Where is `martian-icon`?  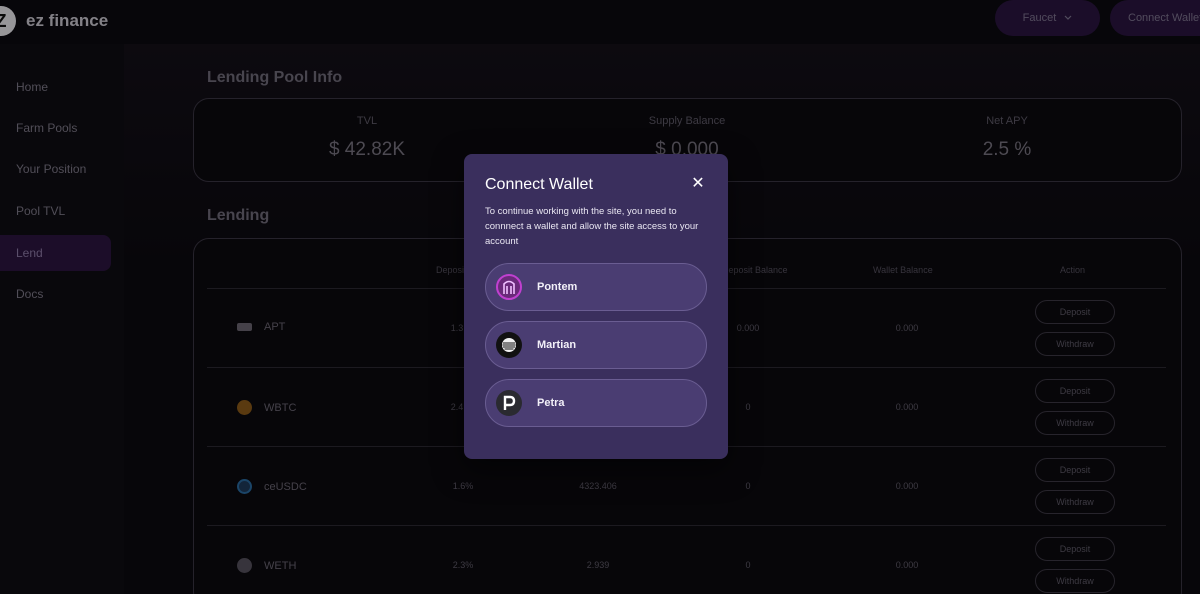
martian-icon is located at coordinates (509, 345).